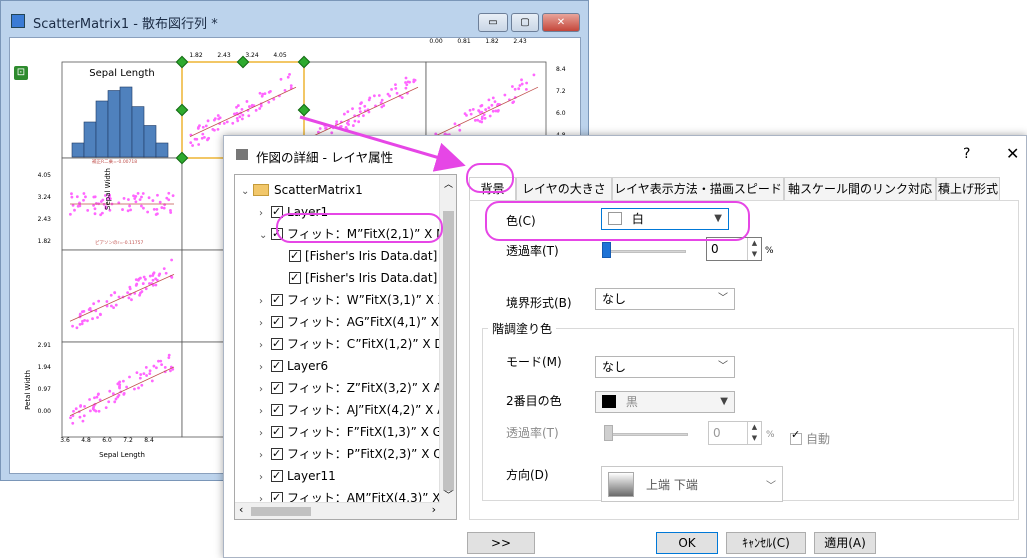  I want to click on tree-item: › フィット：C”FitX(1,2)” X D”, so click(354, 344).